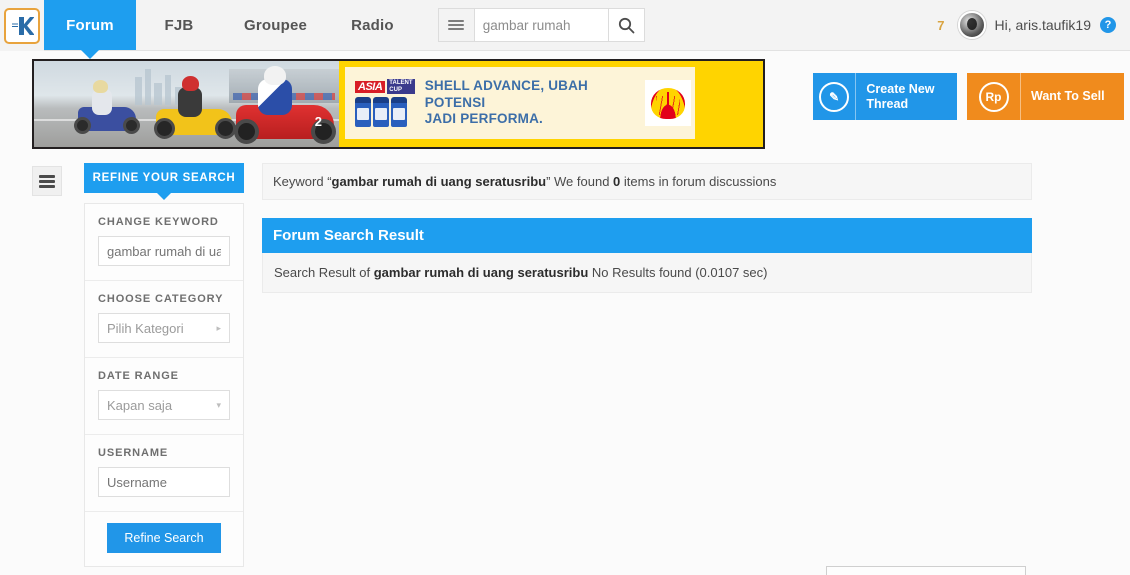 This screenshot has height=575, width=1130. I want to click on want-to-sell-button: Rp Want To Sell, so click(1045, 96).